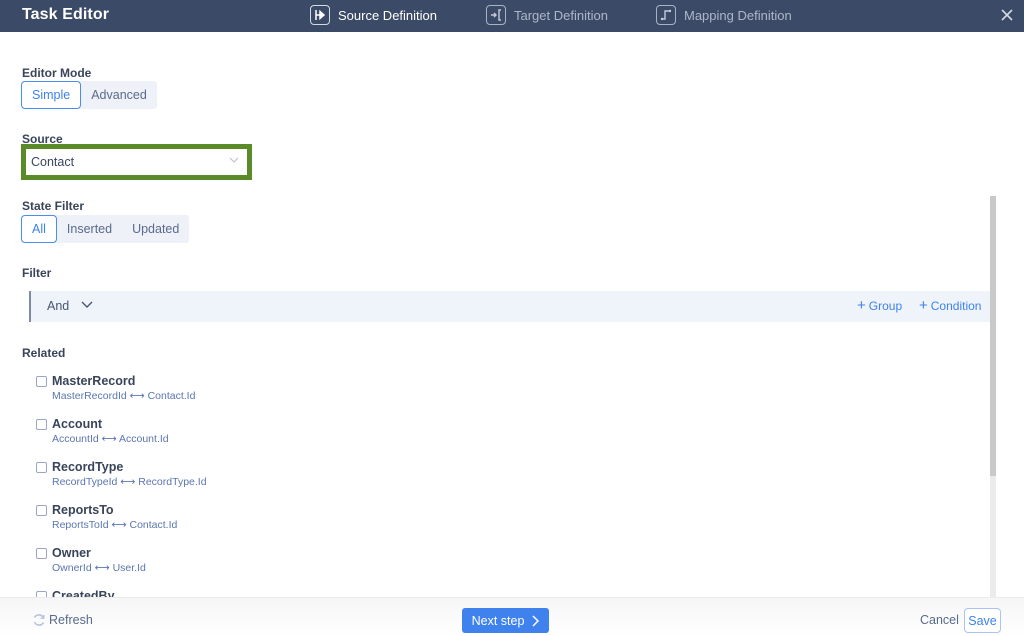  I want to click on source-select-value: Contact, so click(53, 162).